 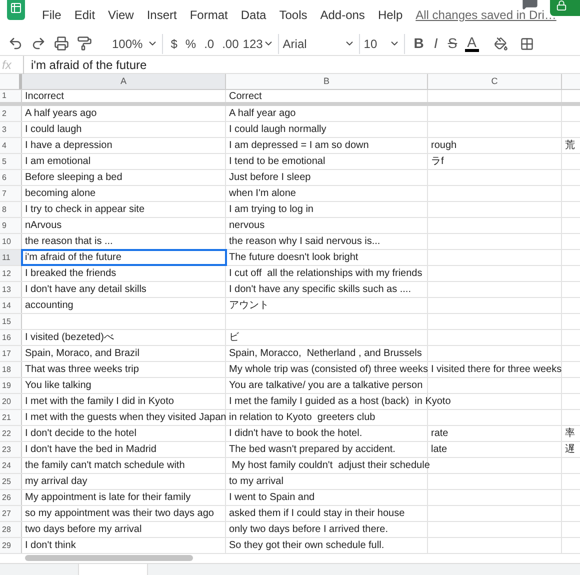 I want to click on row-number: 23, so click(x=11, y=449).